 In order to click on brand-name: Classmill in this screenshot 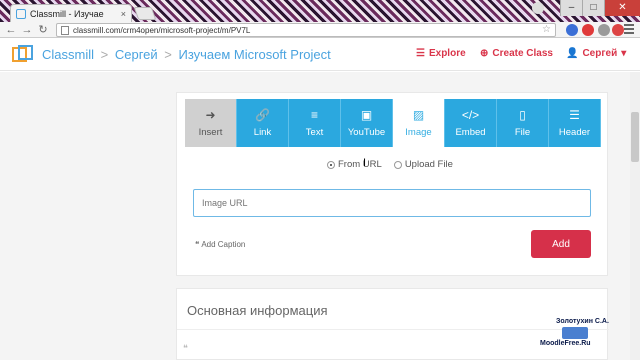, I will do `click(68, 54)`.